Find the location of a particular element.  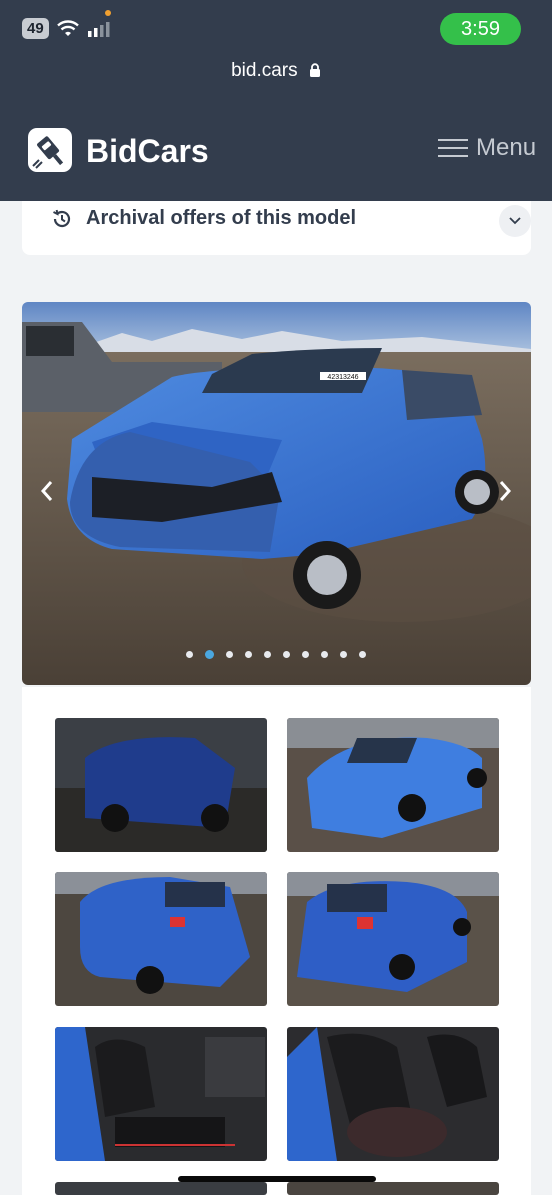

archival-offers-dropdown: Archival offers of this model is located at coordinates (276, 228).